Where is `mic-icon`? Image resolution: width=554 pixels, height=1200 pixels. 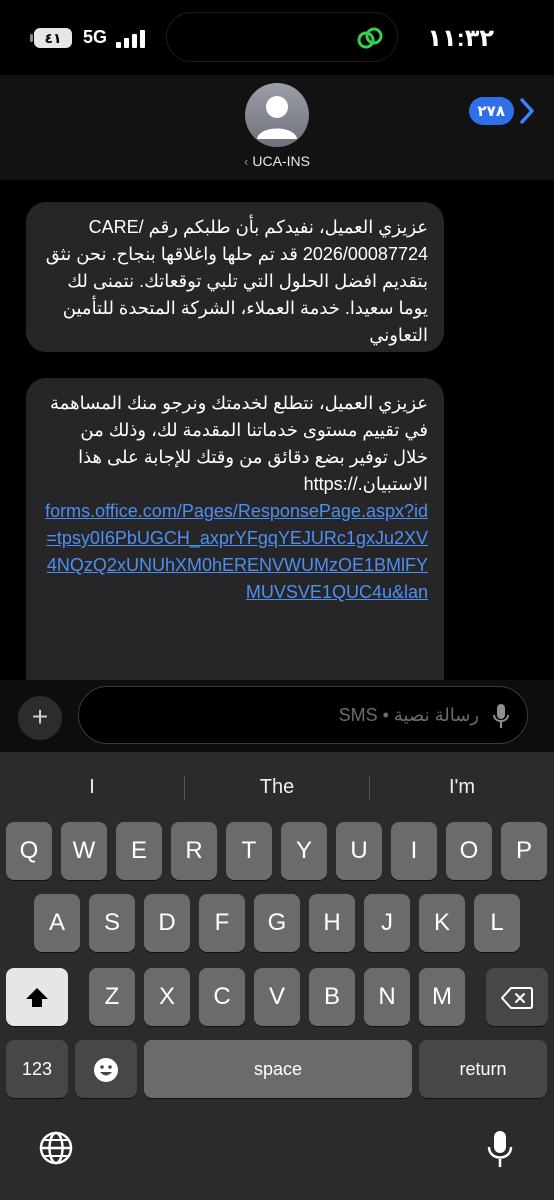
mic-icon is located at coordinates (501, 716).